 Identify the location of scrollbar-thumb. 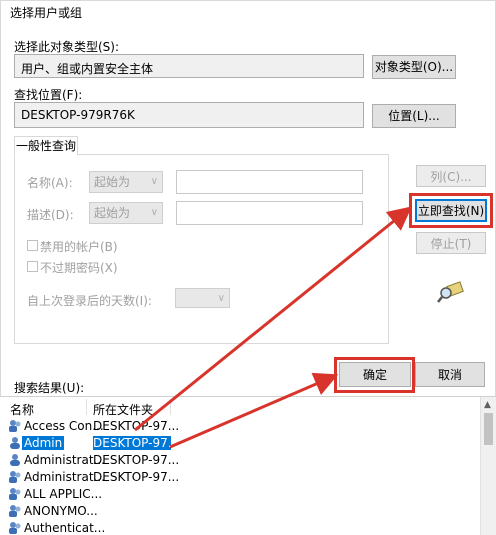
(488, 429).